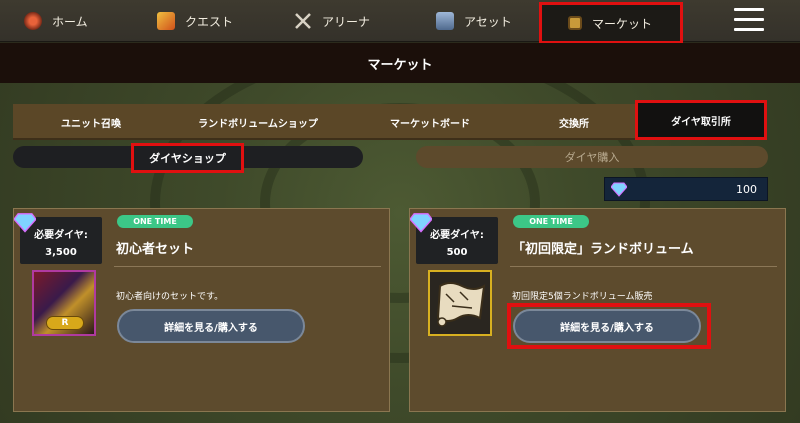 The height and width of the screenshot is (423, 800). I want to click on nav-arena: アリーナ, so click(332, 21).